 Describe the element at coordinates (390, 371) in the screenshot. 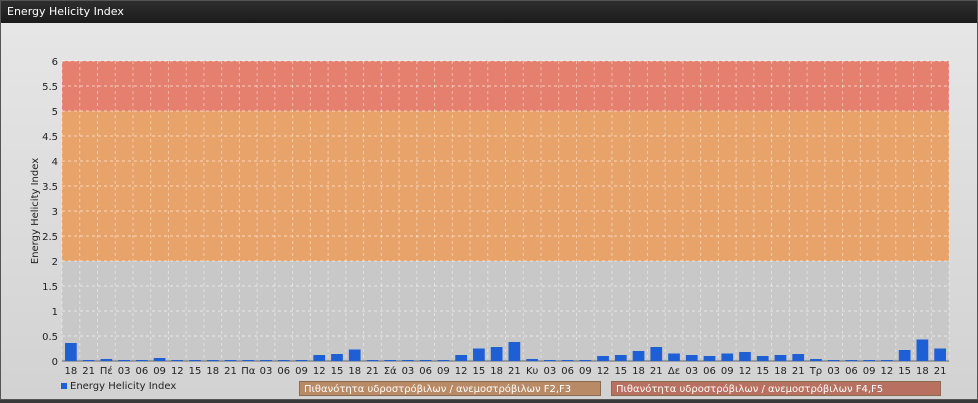

I see `x-tick-label: Σά` at that location.